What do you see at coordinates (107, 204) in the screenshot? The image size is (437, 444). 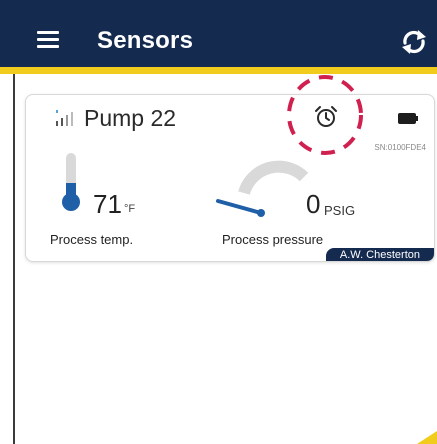 I see `temperature-value: 71` at bounding box center [107, 204].